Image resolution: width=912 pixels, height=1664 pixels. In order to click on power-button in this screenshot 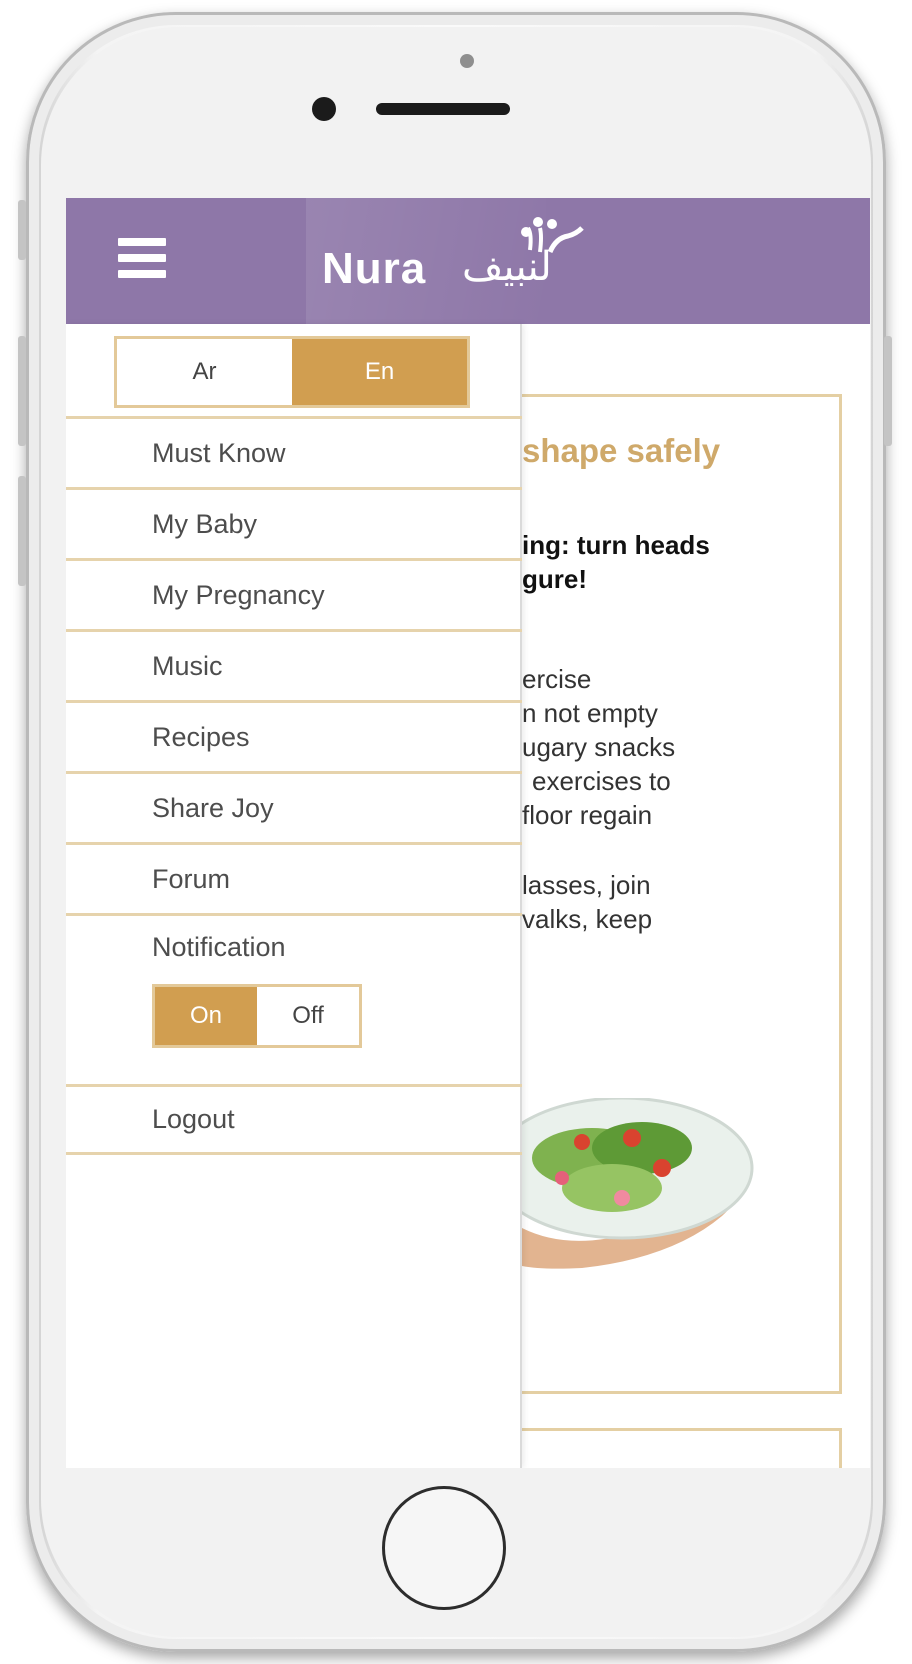, I will do `click(888, 391)`.